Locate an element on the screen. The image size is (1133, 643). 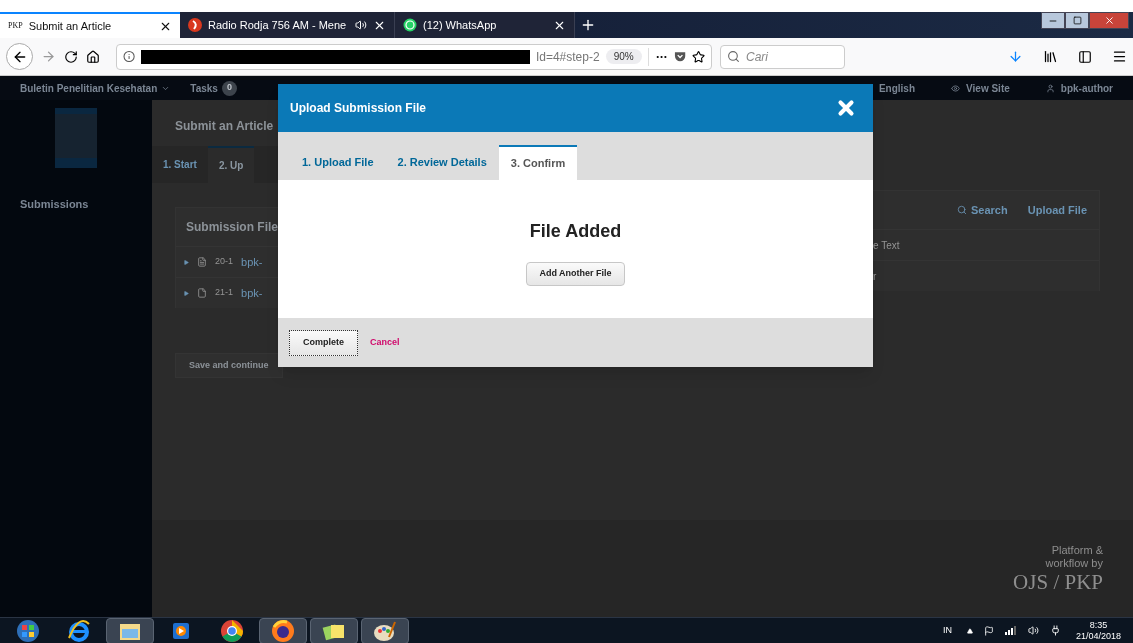
document-icon is located at coordinates (202, 262).